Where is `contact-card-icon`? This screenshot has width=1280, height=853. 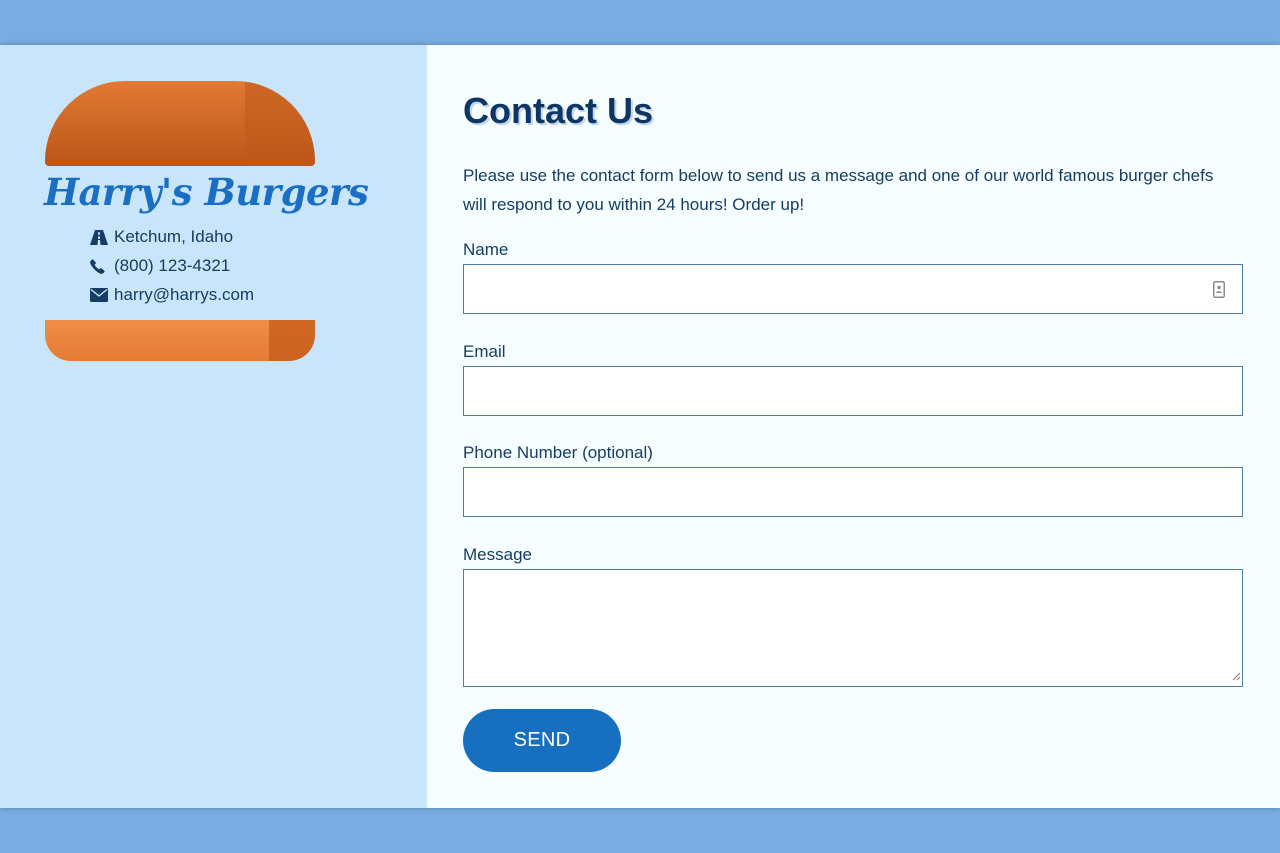
contact-card-icon is located at coordinates (1219, 291).